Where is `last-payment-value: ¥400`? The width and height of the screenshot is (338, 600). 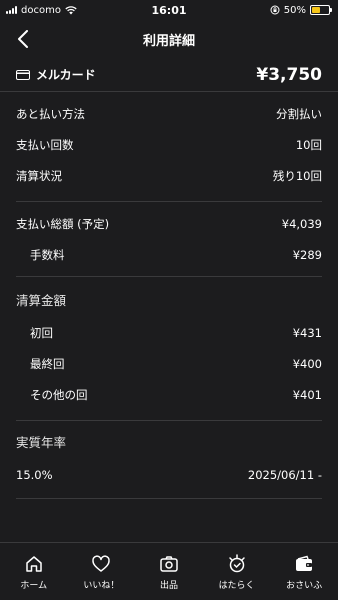
last-payment-value: ¥400 is located at coordinates (307, 363).